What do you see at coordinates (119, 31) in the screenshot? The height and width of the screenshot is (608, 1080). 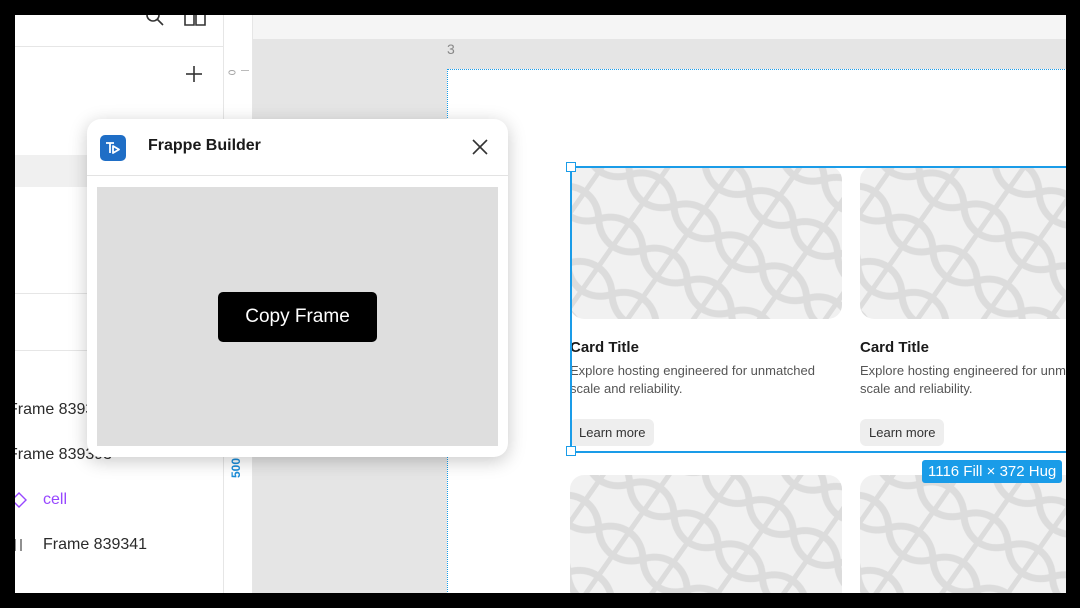 I see `panel-toolbar` at bounding box center [119, 31].